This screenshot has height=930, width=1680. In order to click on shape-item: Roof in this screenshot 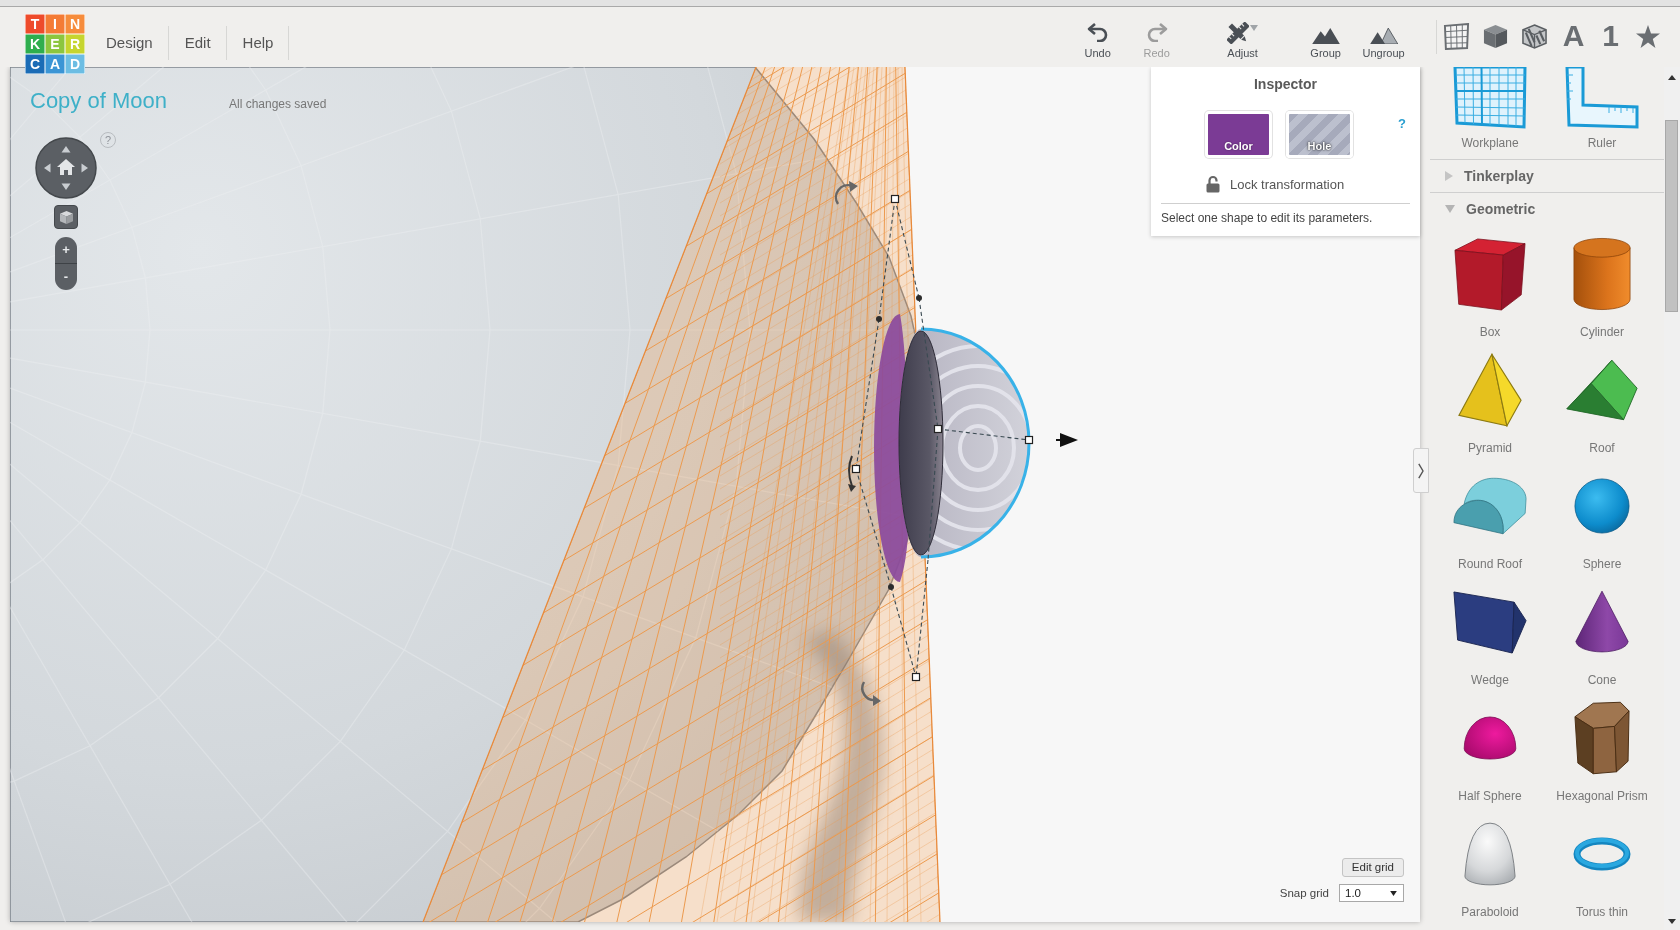, I will do `click(1602, 399)`.